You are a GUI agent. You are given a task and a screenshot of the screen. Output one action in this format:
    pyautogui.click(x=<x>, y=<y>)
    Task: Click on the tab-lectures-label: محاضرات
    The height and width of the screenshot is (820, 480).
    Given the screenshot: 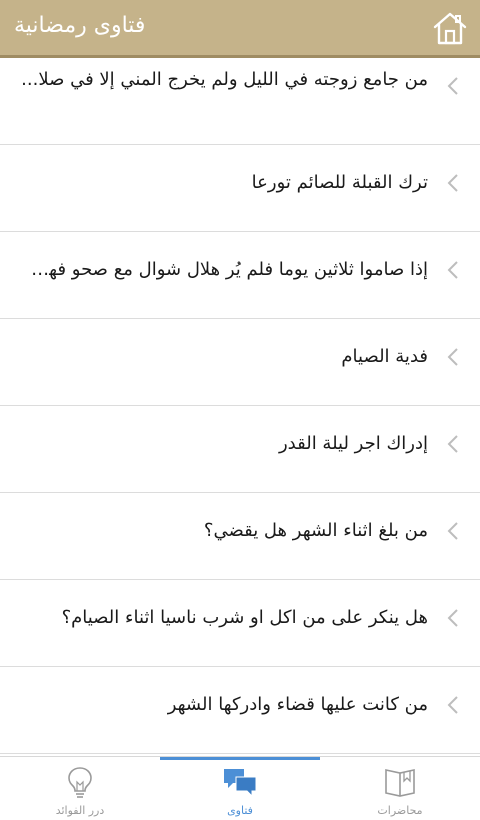 What is the action you would take?
    pyautogui.click(x=400, y=810)
    